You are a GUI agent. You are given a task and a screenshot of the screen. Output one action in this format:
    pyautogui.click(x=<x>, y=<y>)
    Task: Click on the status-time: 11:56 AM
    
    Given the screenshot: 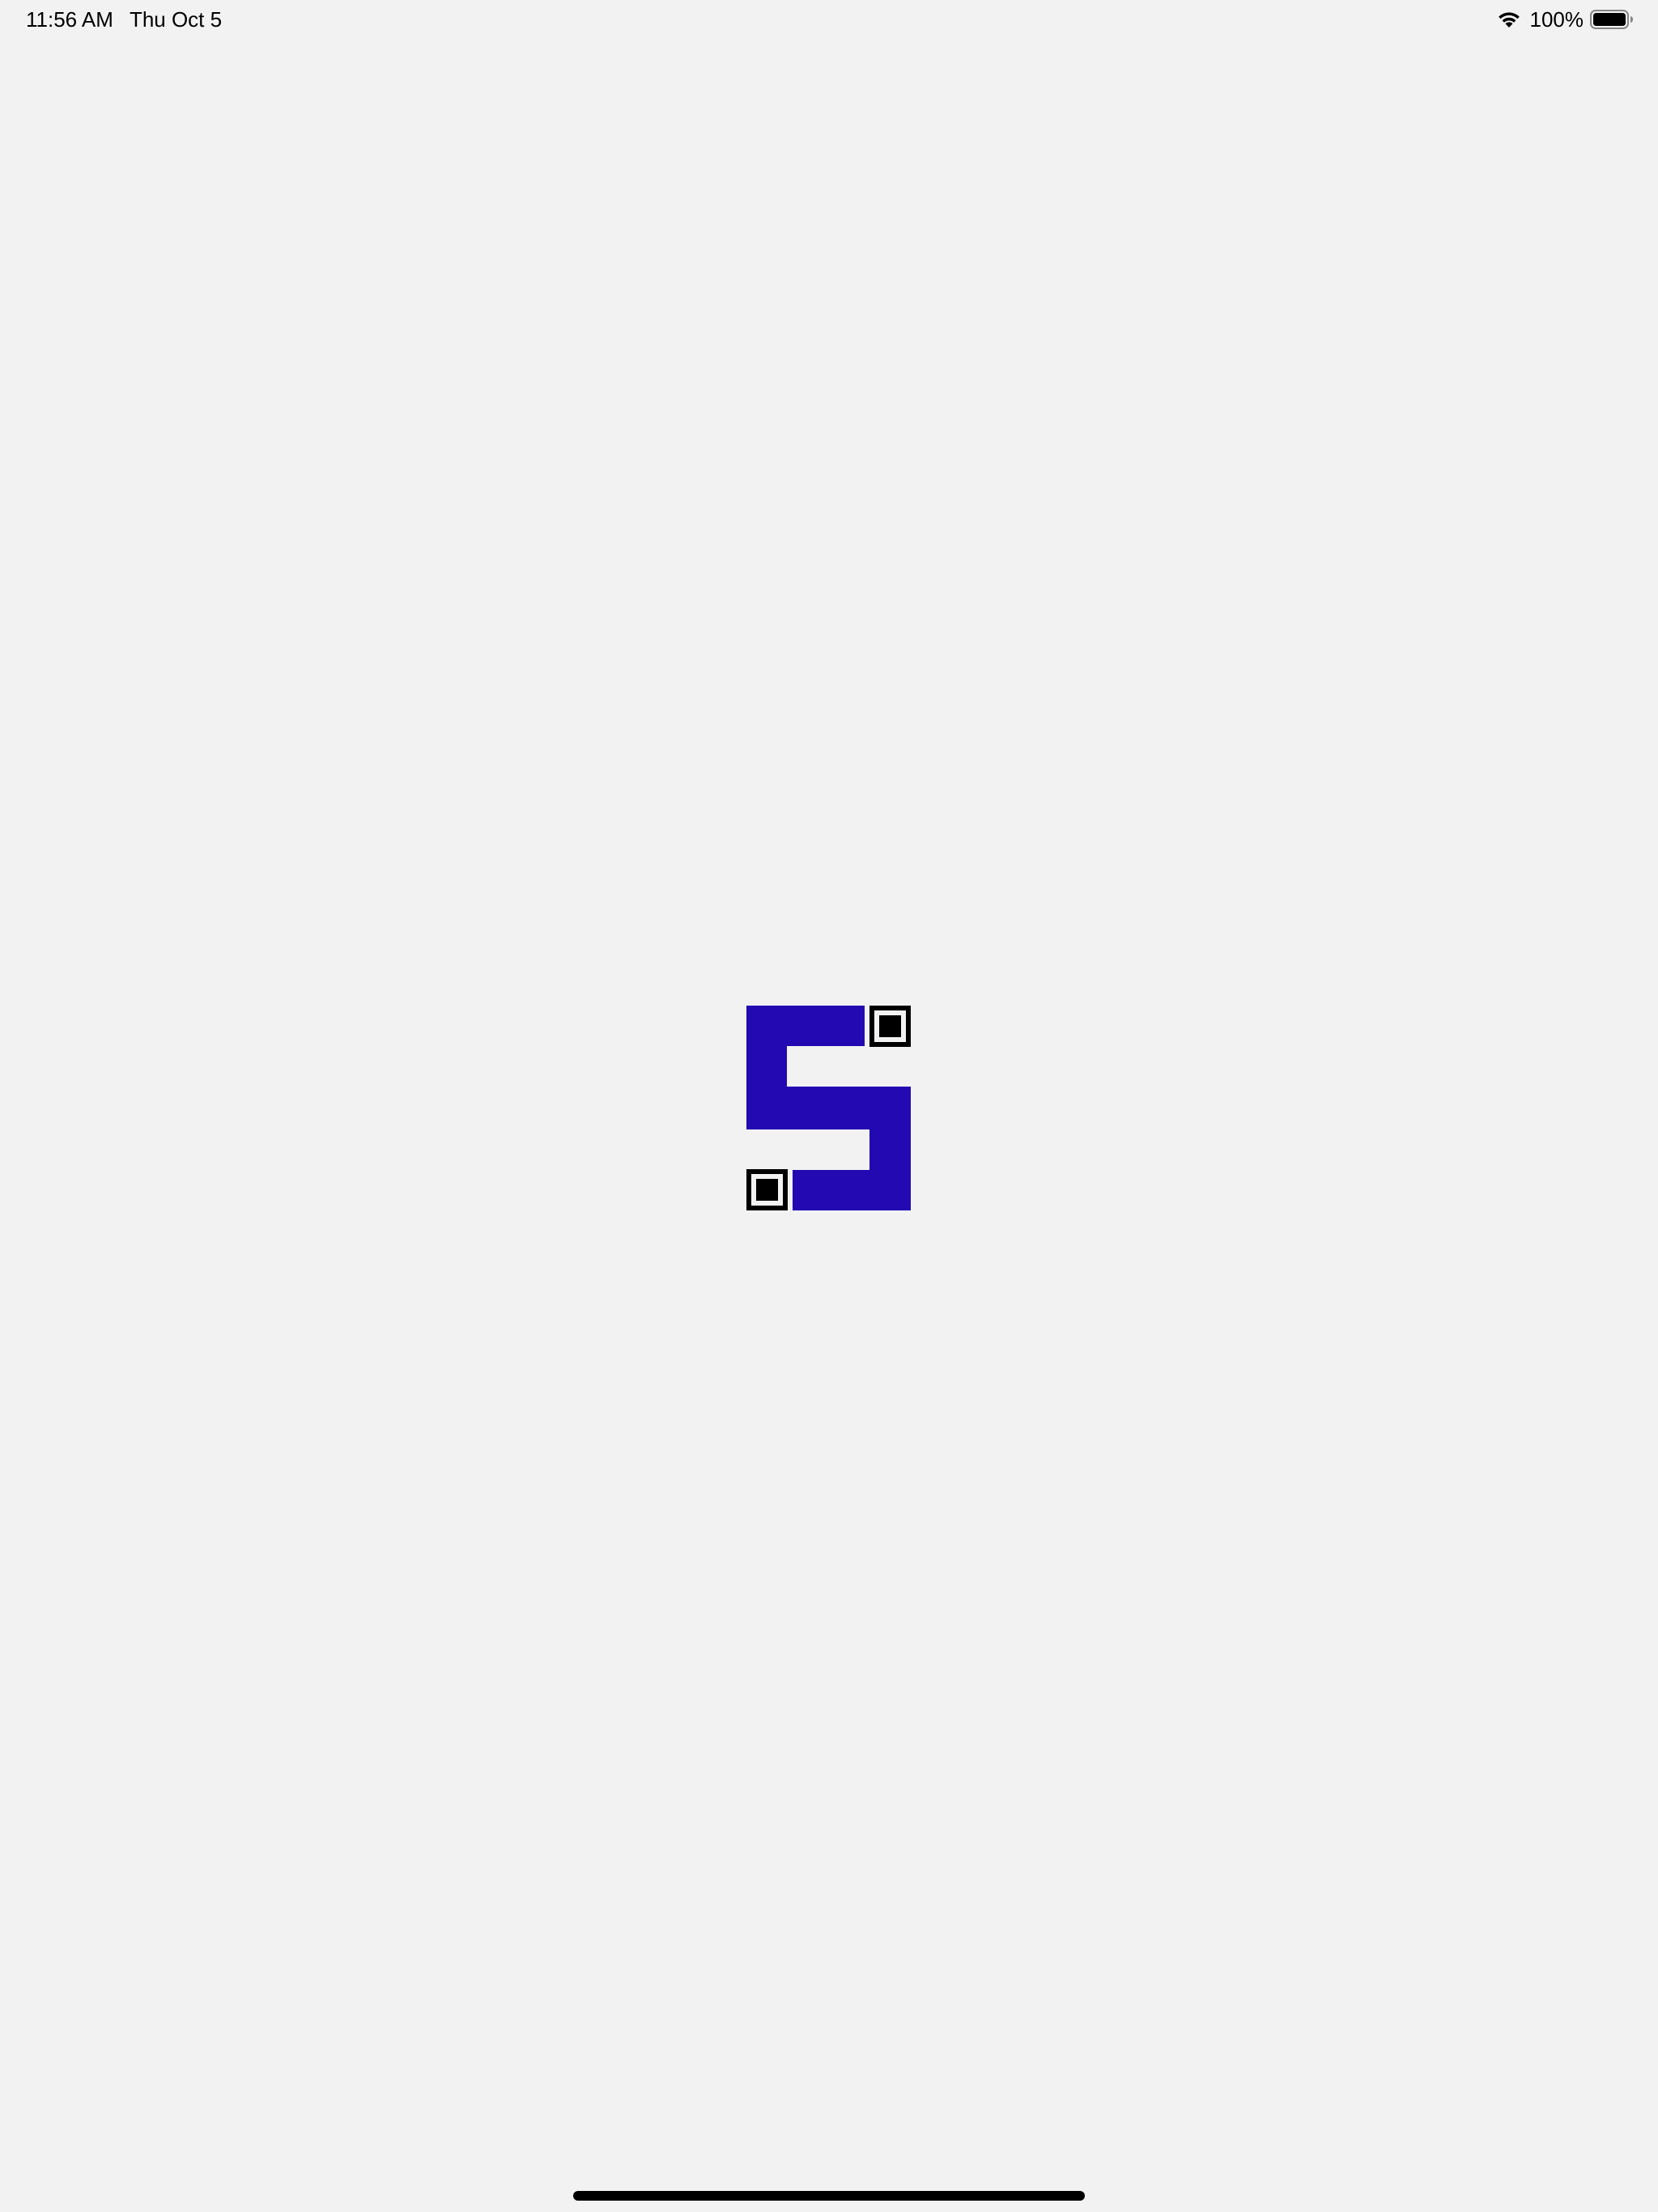 What is the action you would take?
    pyautogui.click(x=69, y=19)
    